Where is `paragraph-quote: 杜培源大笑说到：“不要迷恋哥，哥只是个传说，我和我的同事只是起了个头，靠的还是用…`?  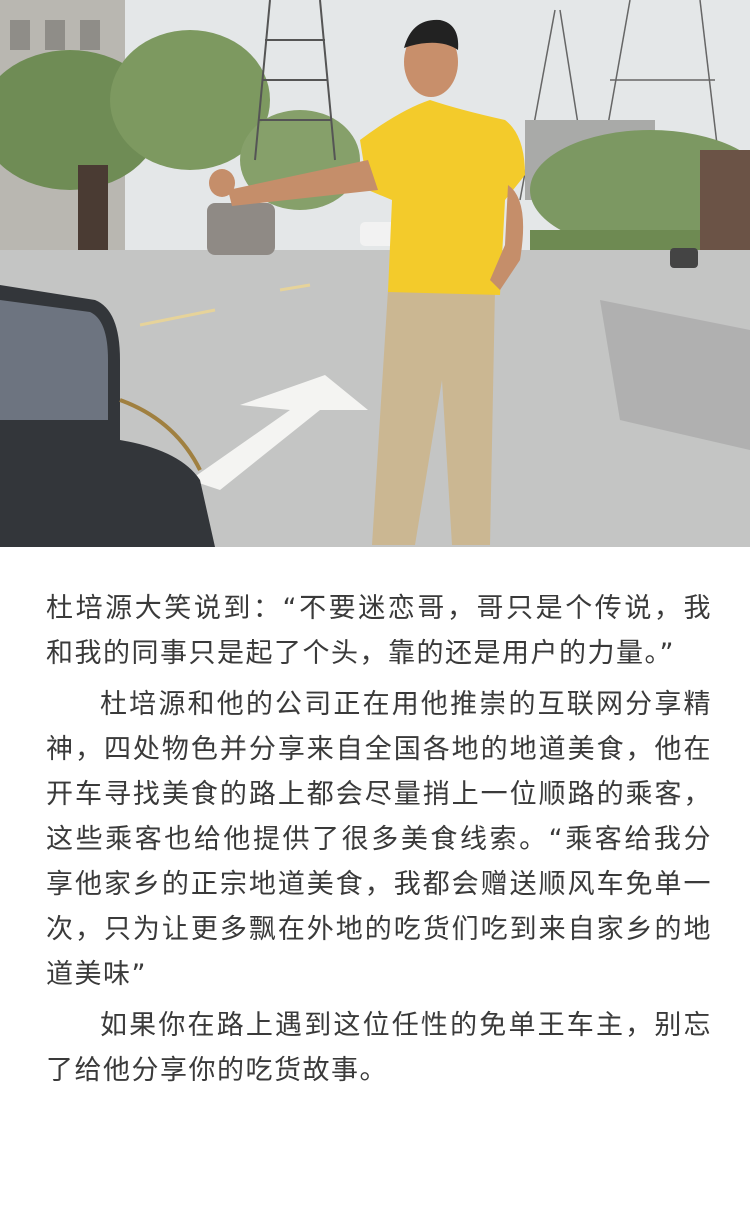 paragraph-quote: 杜培源大笑说到：“不要迷恋哥，哥只是个传说，我和我的同事只是起了个头，靠的还是用… is located at coordinates (379, 631).